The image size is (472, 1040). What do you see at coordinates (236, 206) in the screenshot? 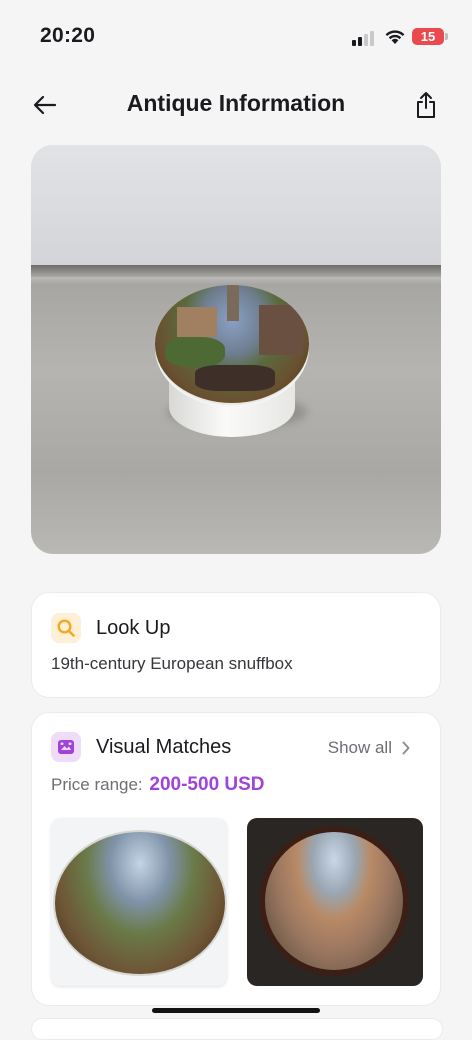
I see `photo-background-wall` at bounding box center [236, 206].